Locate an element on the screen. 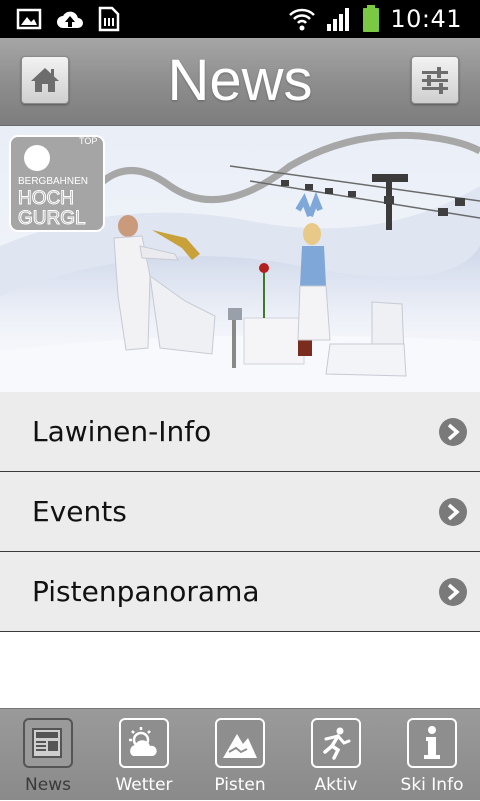  status-bar: 10:41 is located at coordinates (240, 19).